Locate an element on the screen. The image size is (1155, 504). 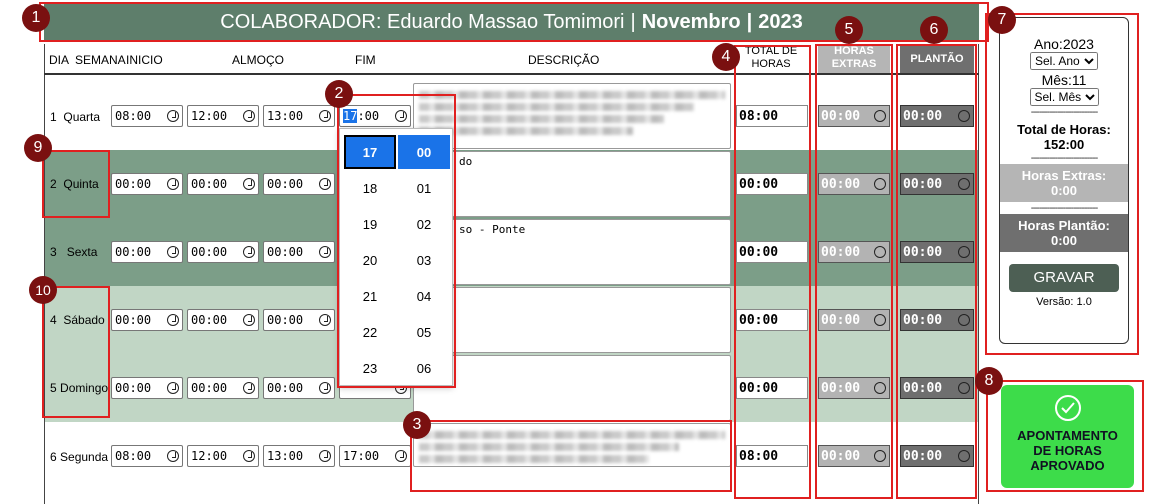
badge-10: 10 is located at coordinates (43, 290).